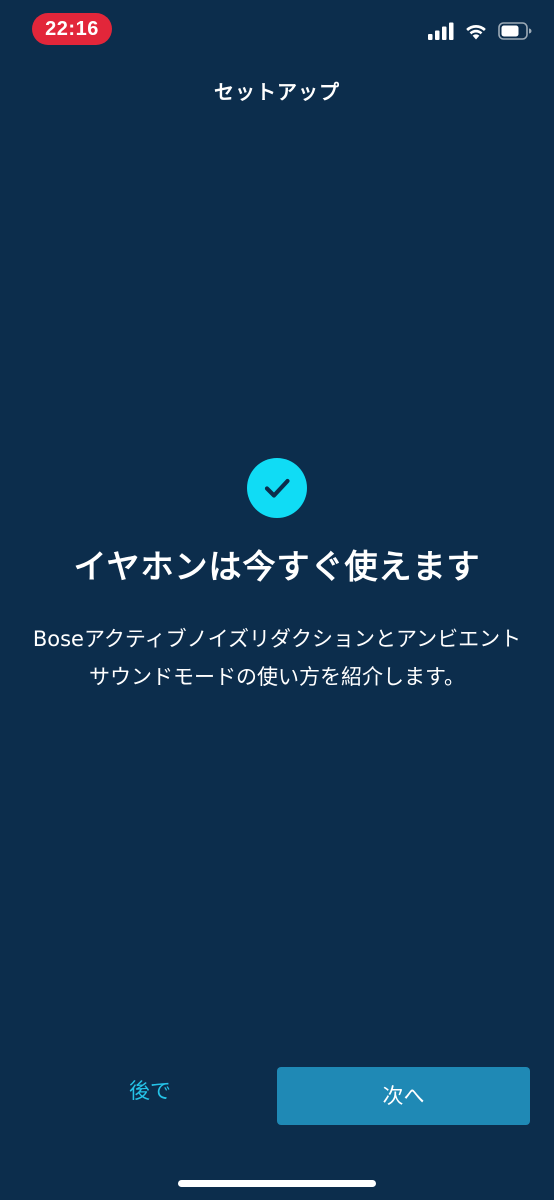 The height and width of the screenshot is (1200, 554). I want to click on home-indicator, so click(277, 1183).